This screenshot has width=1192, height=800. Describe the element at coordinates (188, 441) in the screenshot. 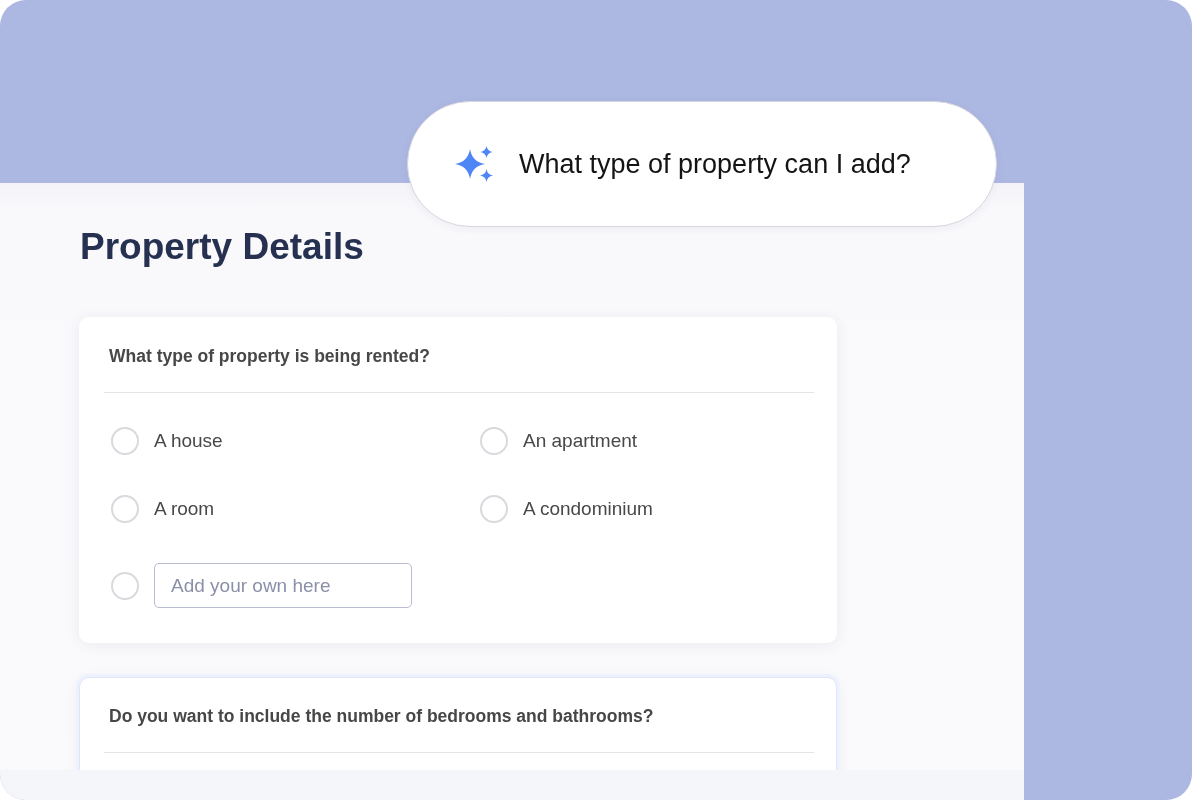

I see `option-label: A house` at that location.